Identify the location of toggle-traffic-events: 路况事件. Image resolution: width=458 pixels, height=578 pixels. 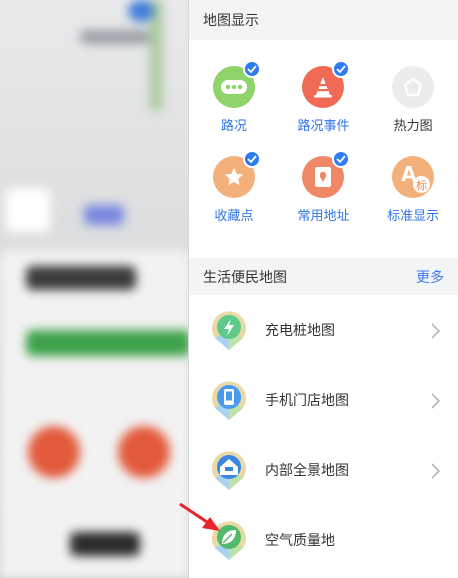
(324, 97).